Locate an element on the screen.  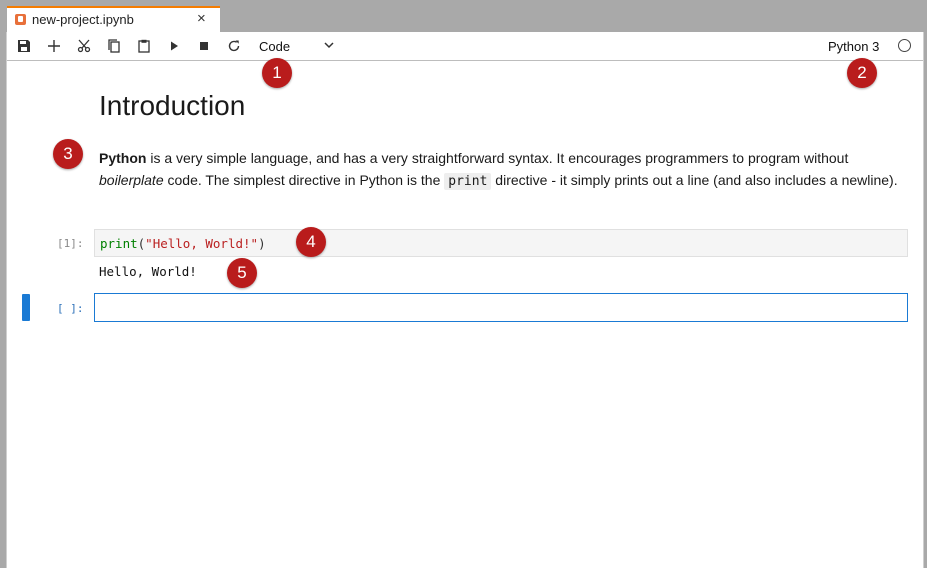
callout-marker: 3 is located at coordinates (68, 154).